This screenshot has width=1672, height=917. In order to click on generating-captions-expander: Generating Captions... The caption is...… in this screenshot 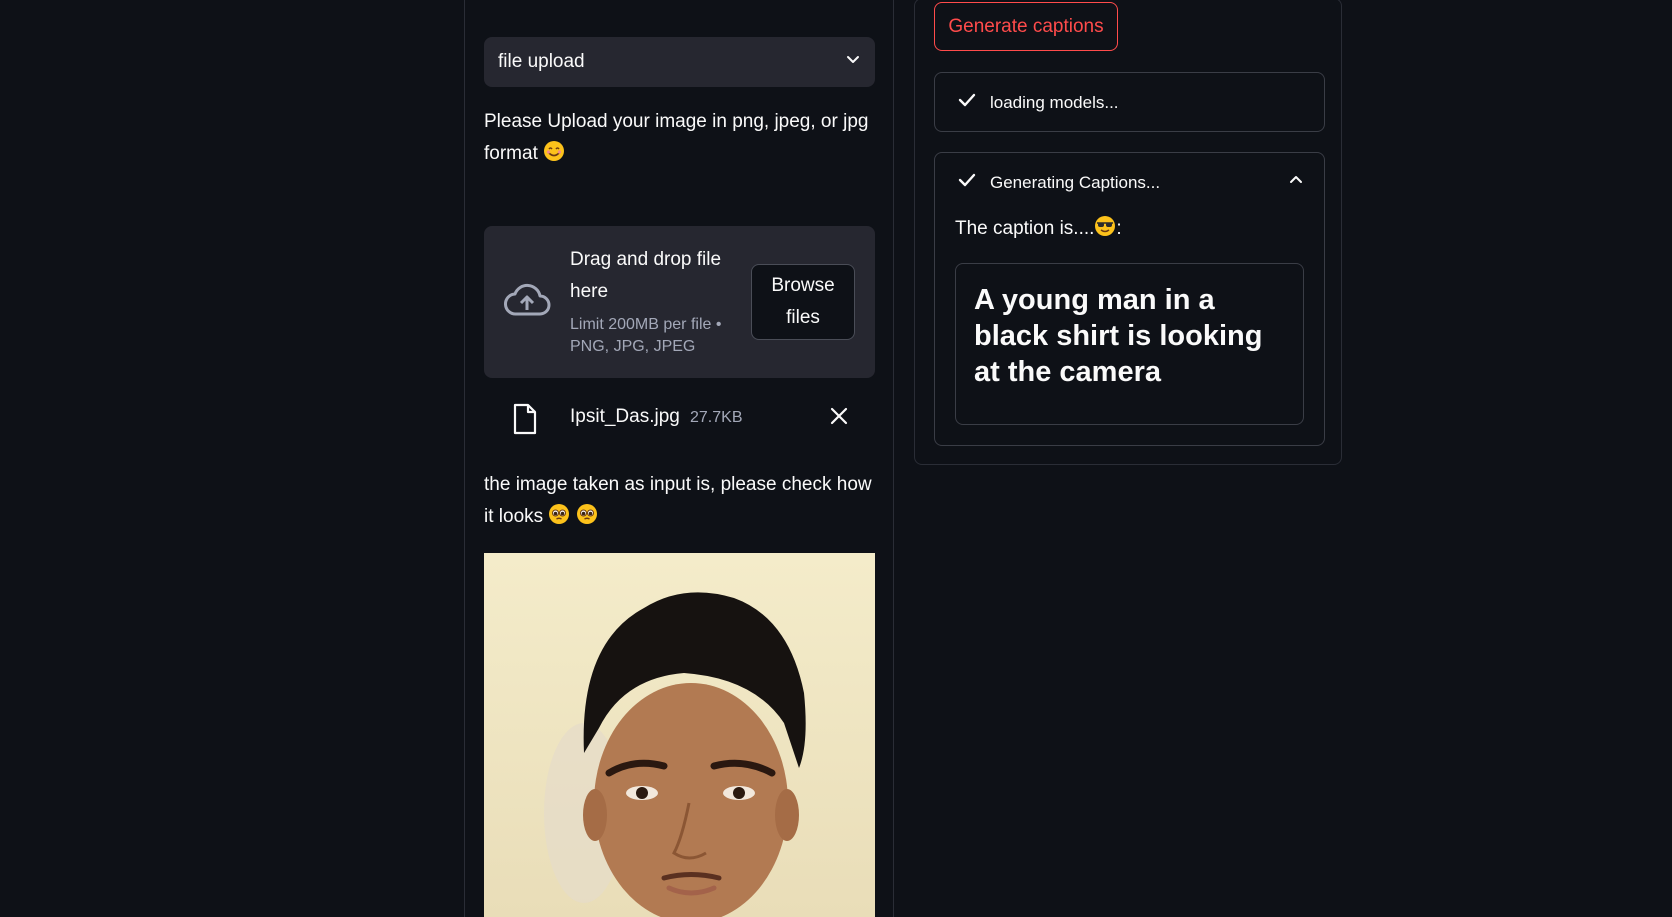, I will do `click(1129, 299)`.